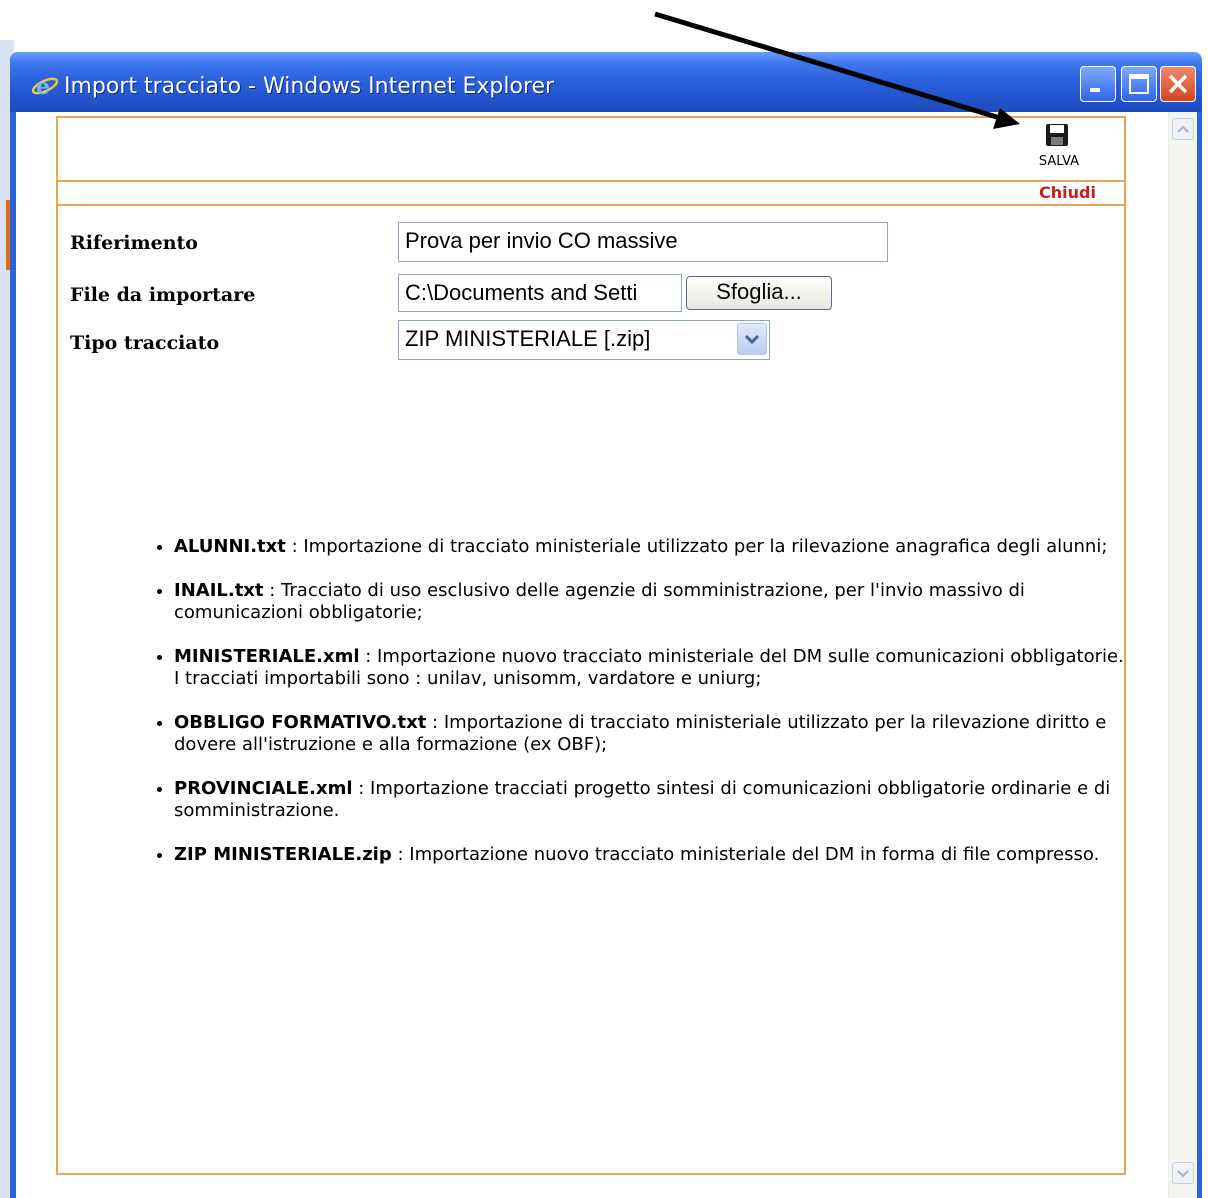  Describe the element at coordinates (1057, 135) in the screenshot. I see `floppy-disk-icon` at that location.